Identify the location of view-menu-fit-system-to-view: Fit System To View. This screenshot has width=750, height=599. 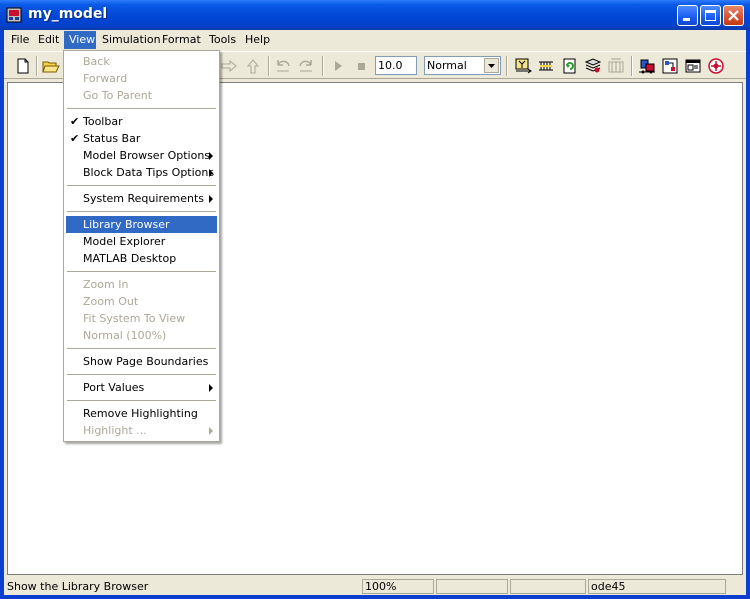
(134, 318).